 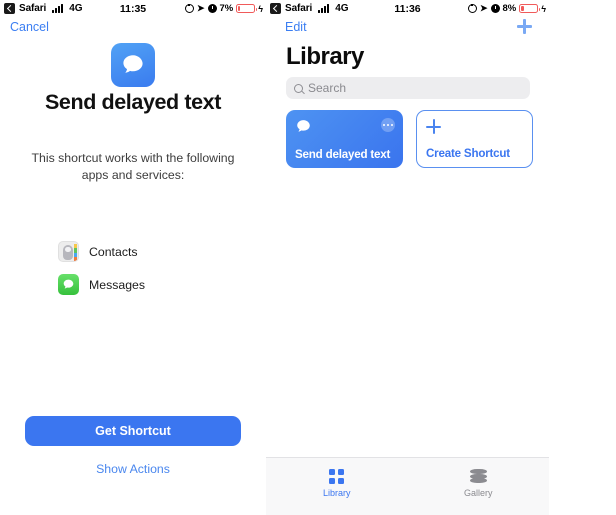 What do you see at coordinates (132, 102) in the screenshot?
I see `page-title: Send delayed text` at bounding box center [132, 102].